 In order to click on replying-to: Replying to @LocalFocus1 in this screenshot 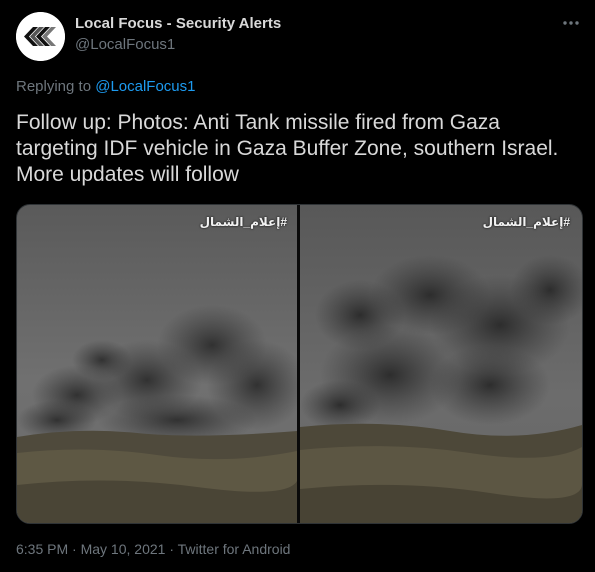, I will do `click(106, 86)`.